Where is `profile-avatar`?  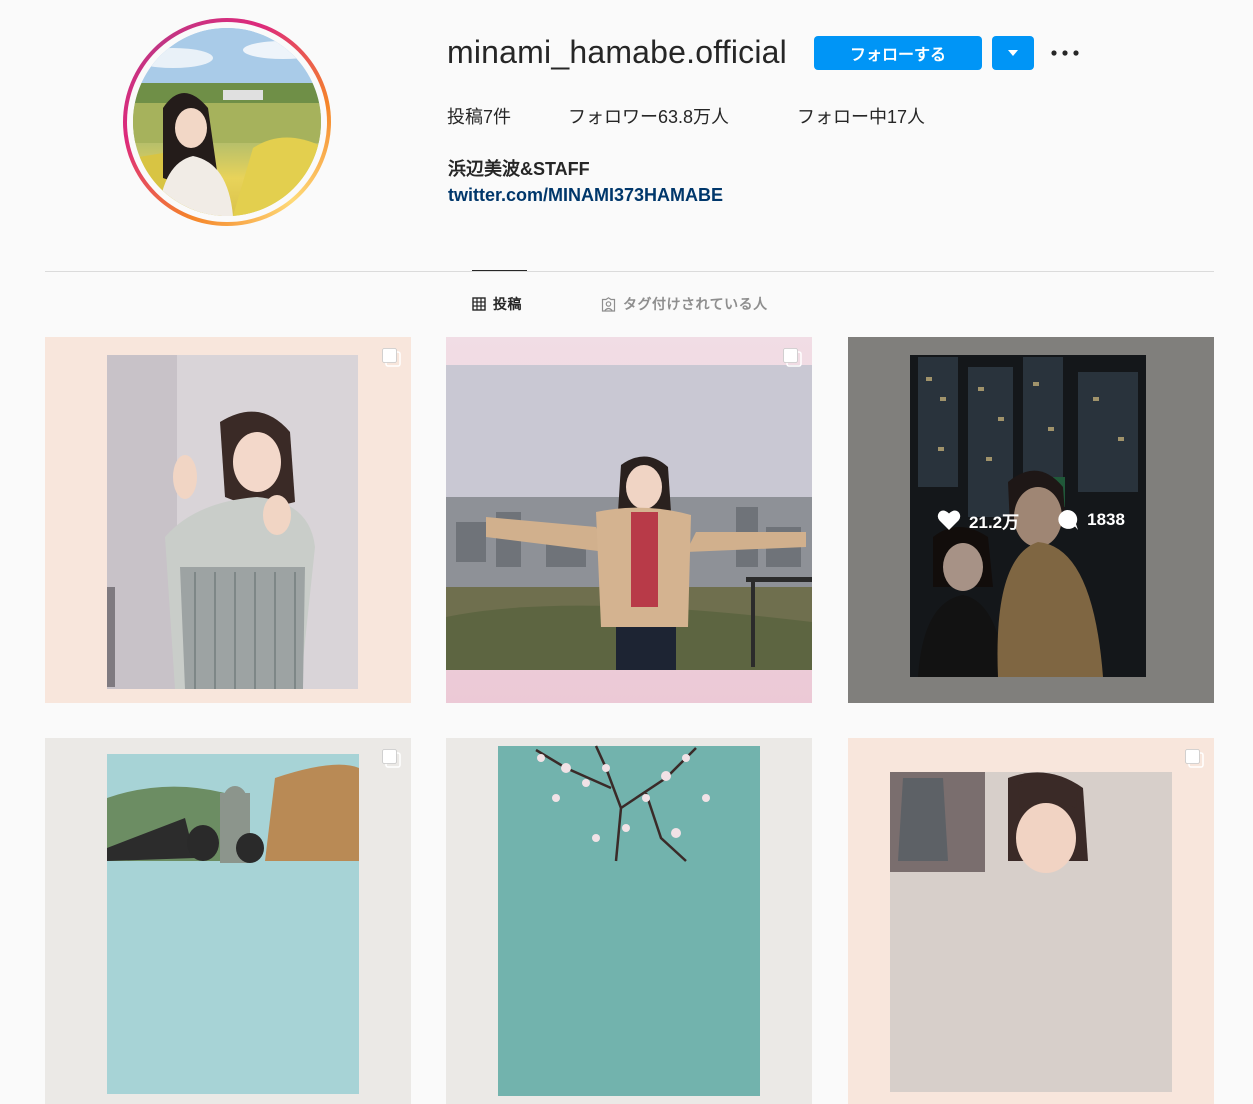 profile-avatar is located at coordinates (227, 122).